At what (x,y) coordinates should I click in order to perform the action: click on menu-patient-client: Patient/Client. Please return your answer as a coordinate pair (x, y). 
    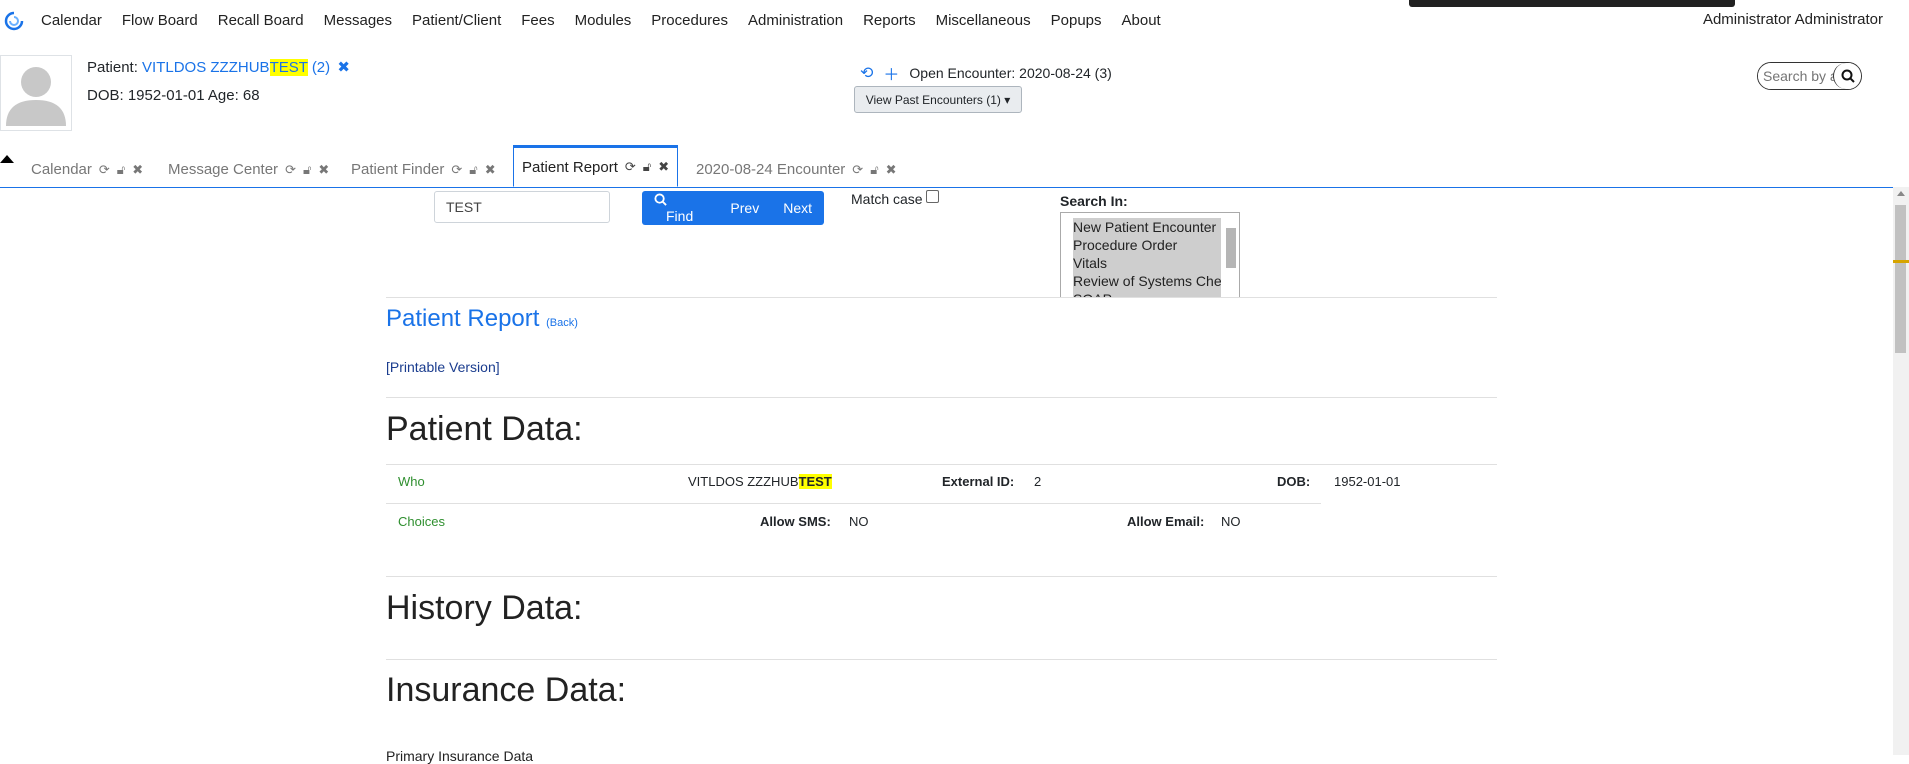
    Looking at the image, I should click on (456, 20).